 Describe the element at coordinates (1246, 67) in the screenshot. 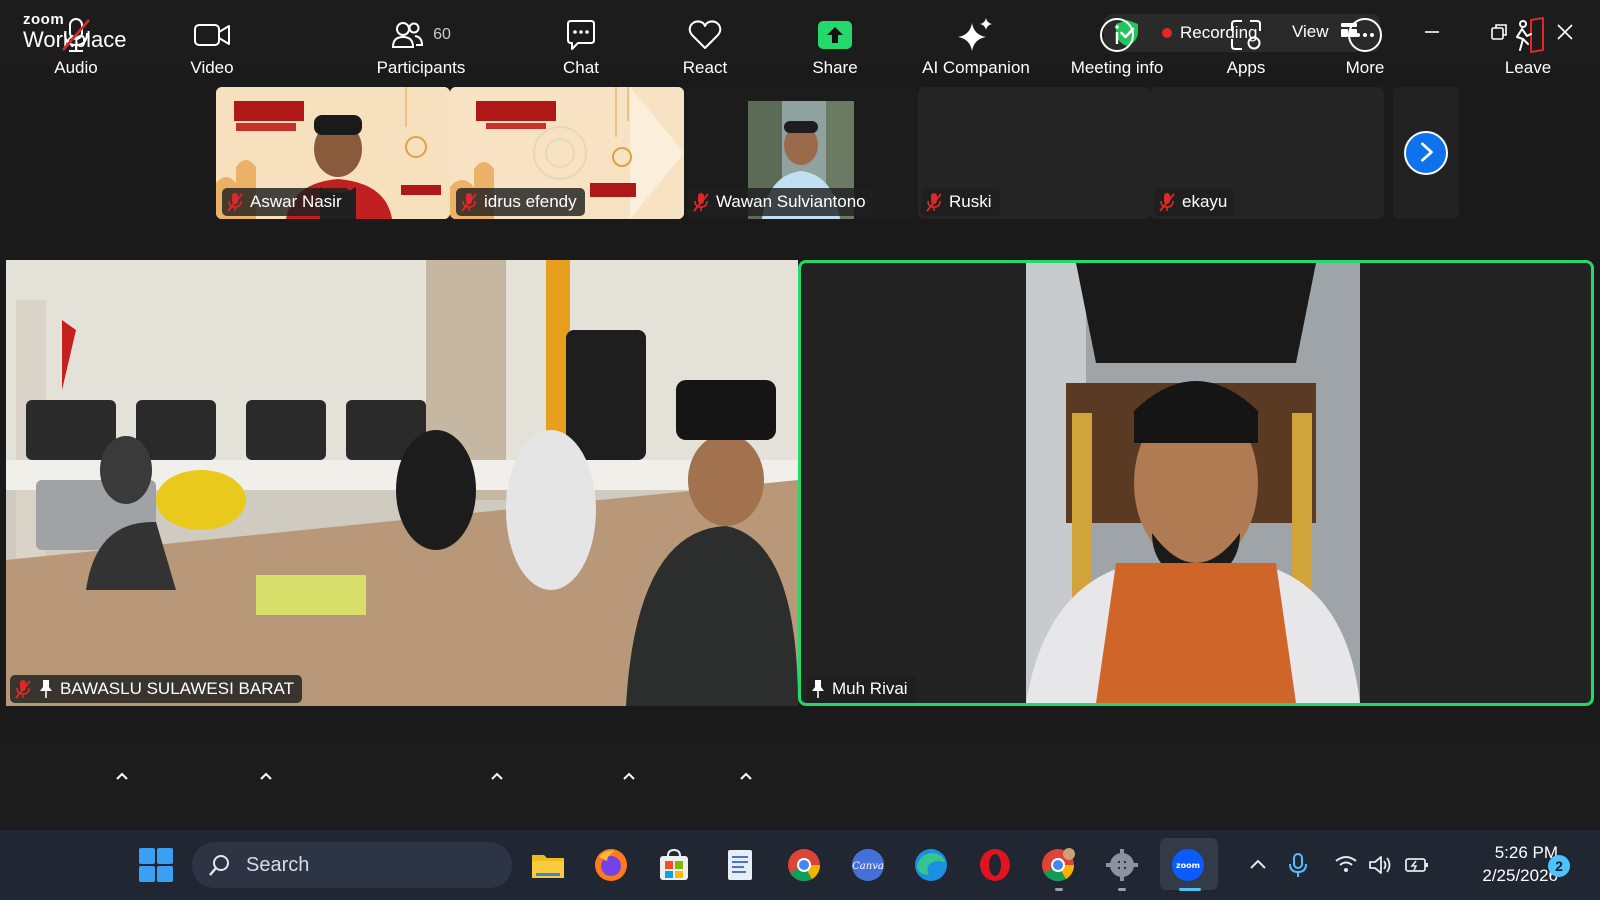

I see `apps-label: Apps` at that location.